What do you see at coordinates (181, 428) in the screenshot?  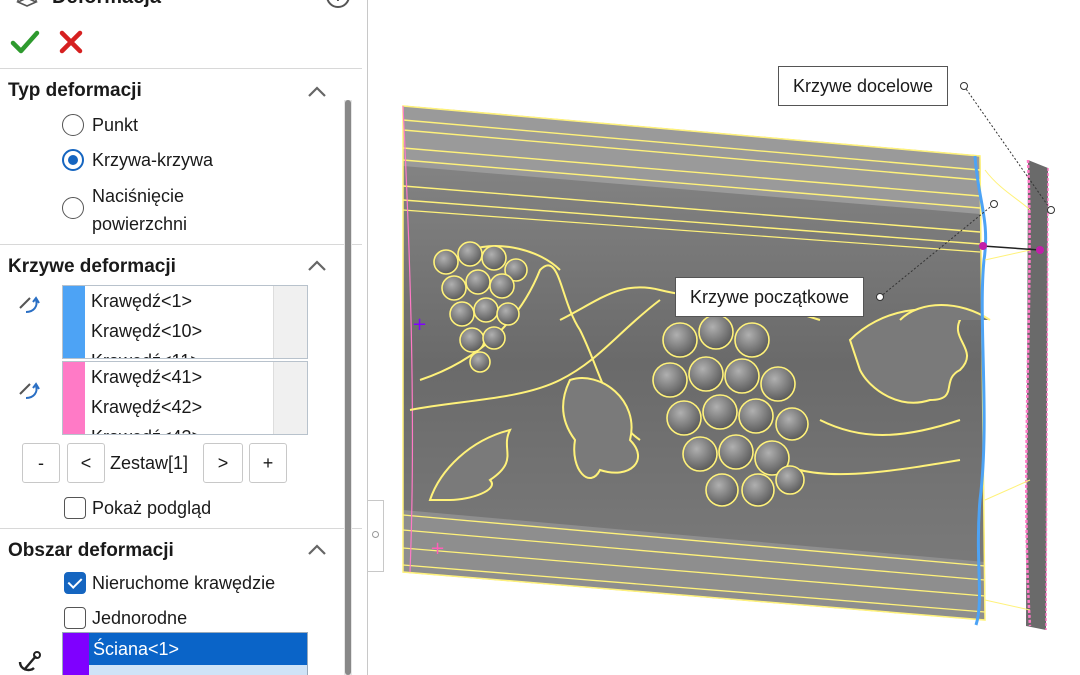 I see `list-item: Krawędź<43>` at bounding box center [181, 428].